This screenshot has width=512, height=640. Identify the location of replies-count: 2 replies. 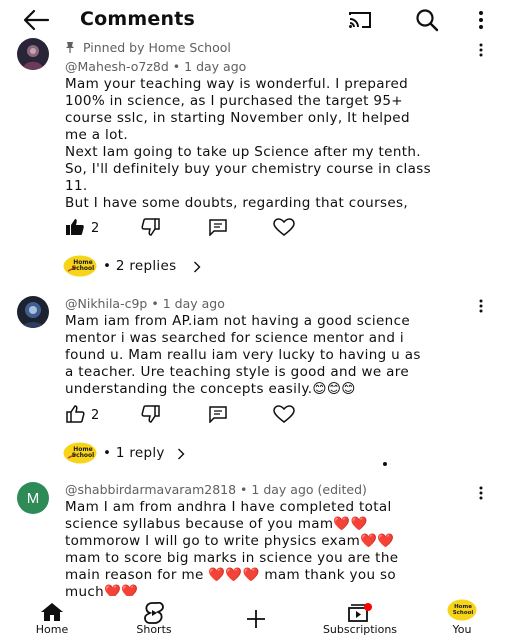
(146, 266).